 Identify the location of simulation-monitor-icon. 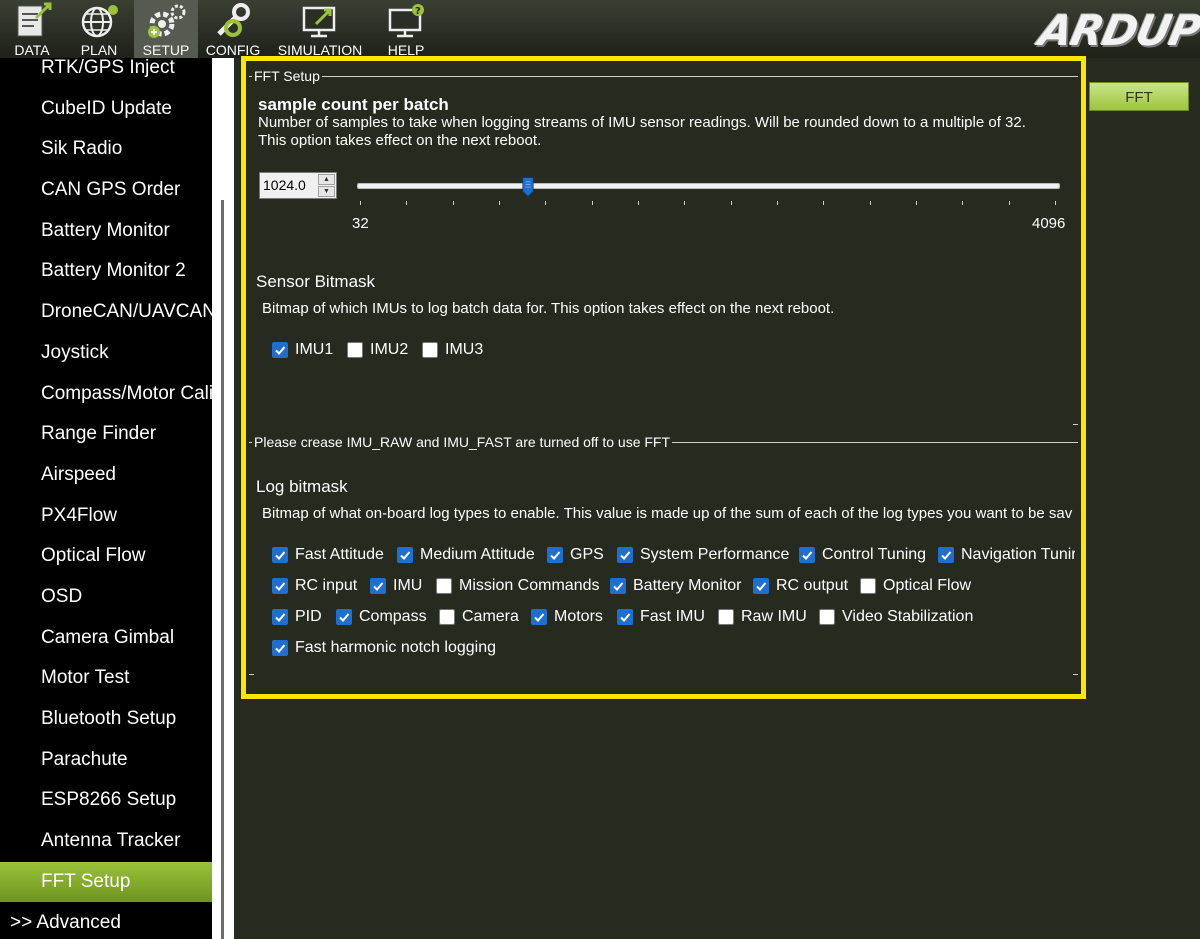
(319, 22).